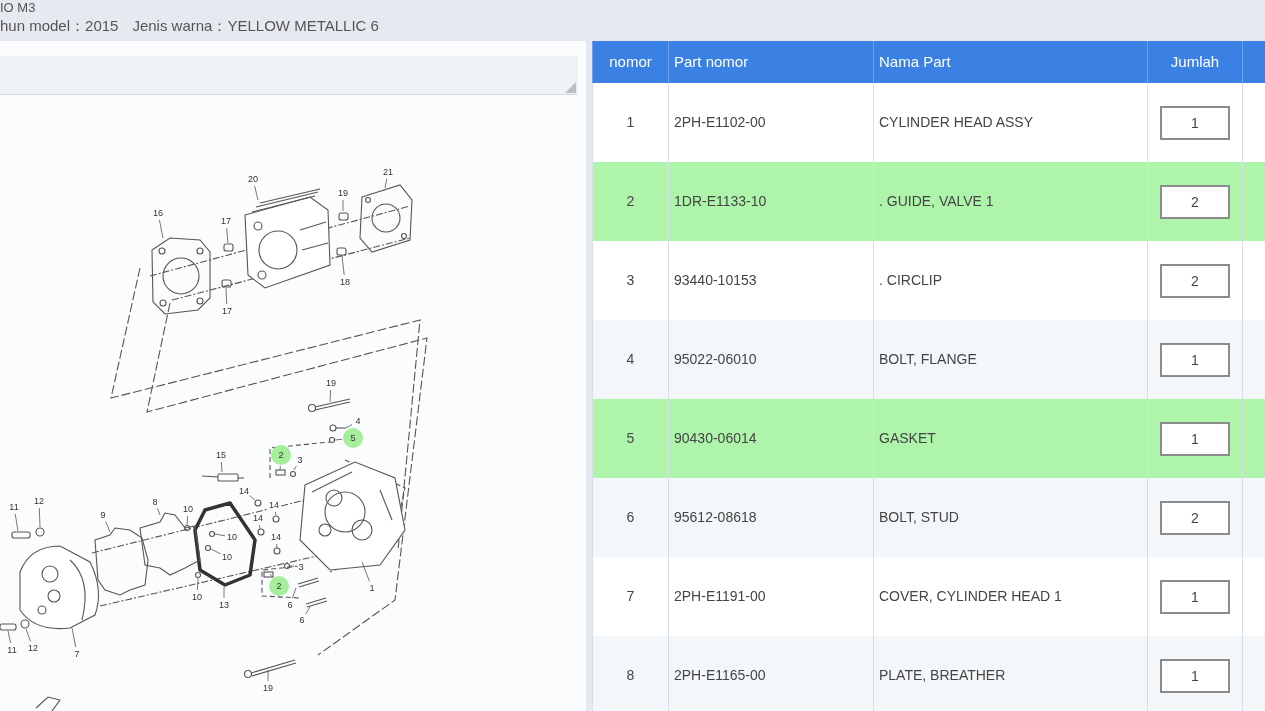 The image size is (1265, 711). Describe the element at coordinates (570, 87) in the screenshot. I see `resize-grip-icon` at that location.